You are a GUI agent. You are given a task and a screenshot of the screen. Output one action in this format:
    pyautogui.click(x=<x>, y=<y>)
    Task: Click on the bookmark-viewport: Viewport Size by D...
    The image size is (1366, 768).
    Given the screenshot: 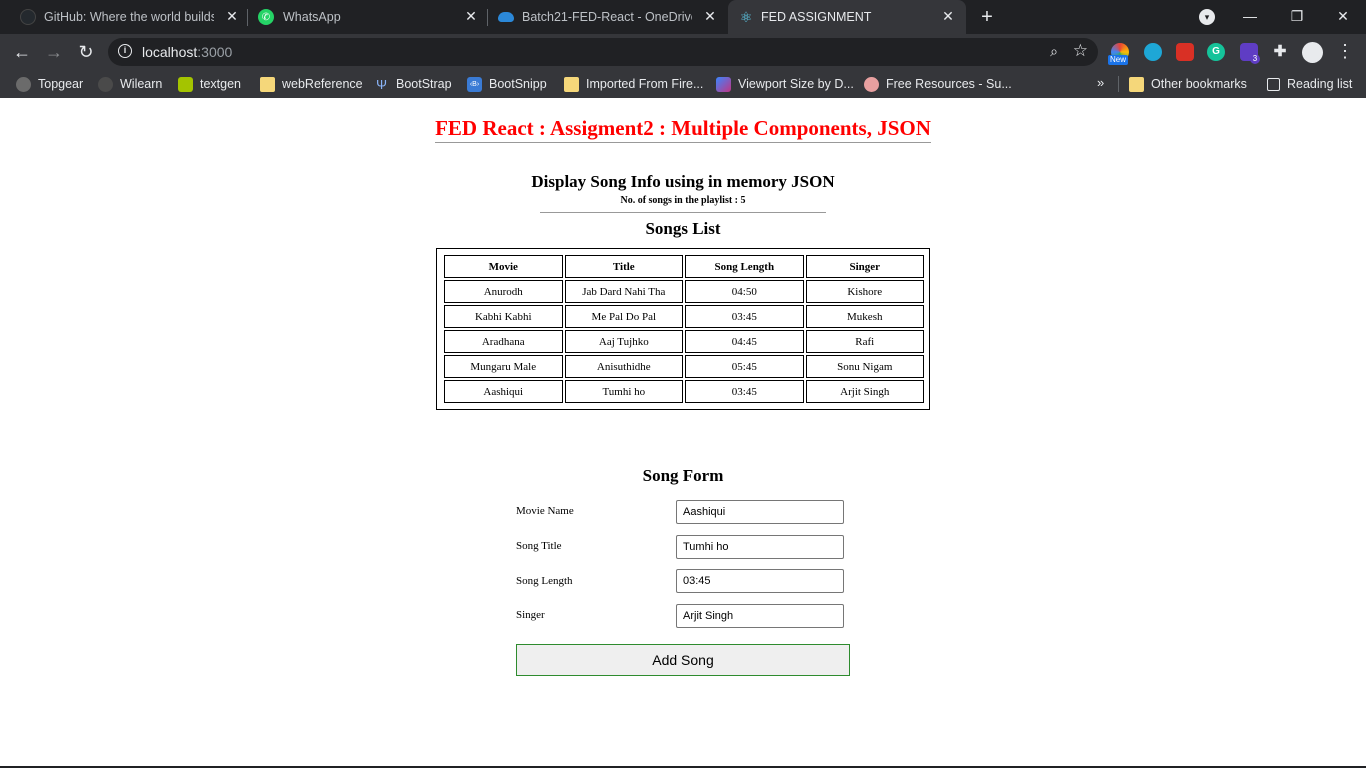 What is the action you would take?
    pyautogui.click(x=785, y=84)
    